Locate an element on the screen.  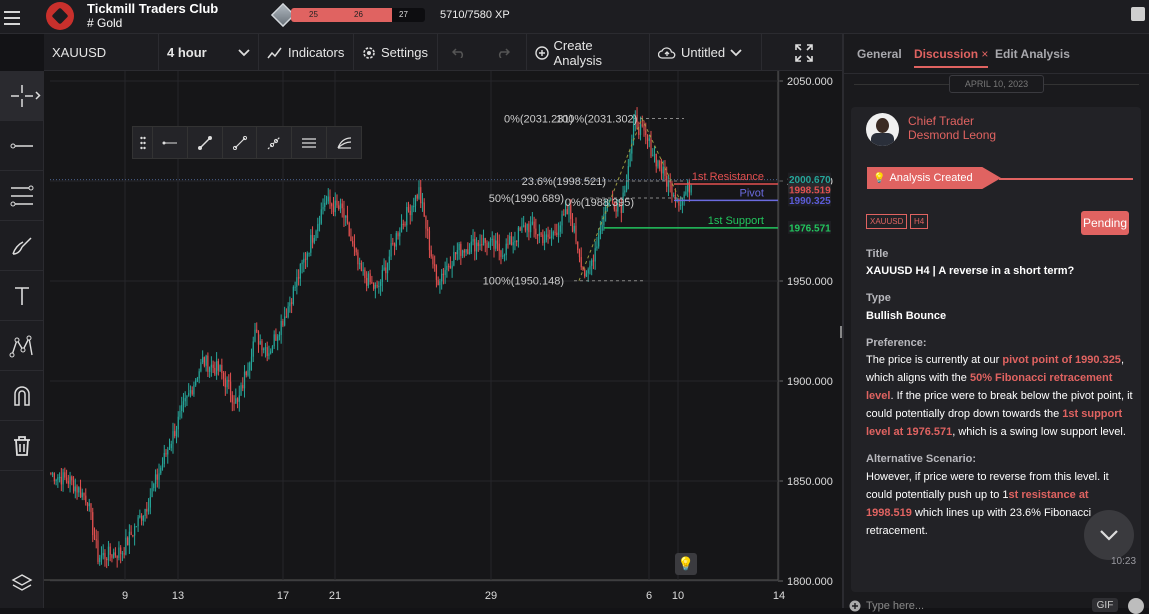
fibonacci-tool is located at coordinates (22, 196).